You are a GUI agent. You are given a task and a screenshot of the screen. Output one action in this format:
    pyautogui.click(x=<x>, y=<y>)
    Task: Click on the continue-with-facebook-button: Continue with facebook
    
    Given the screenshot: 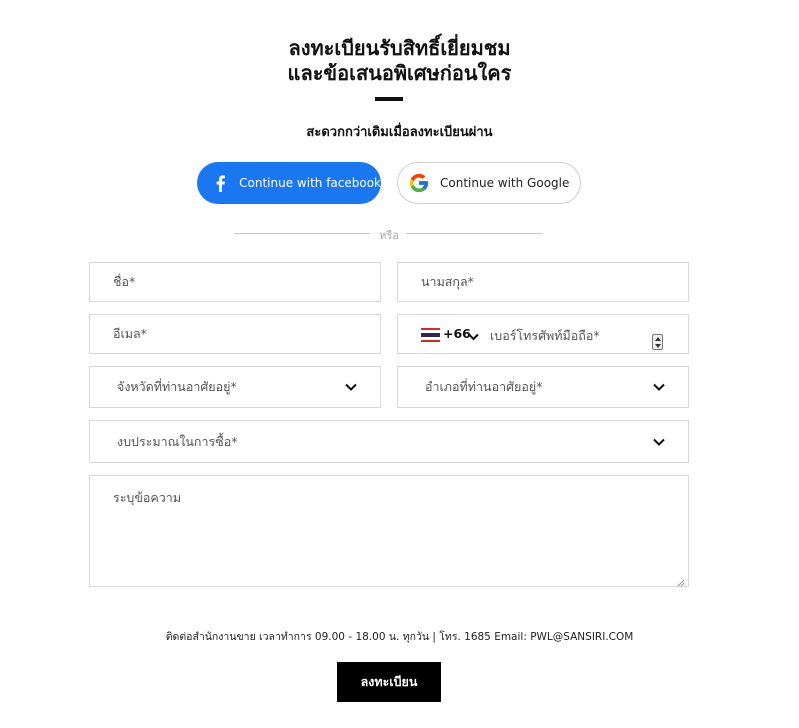 What is the action you would take?
    pyautogui.click(x=289, y=183)
    